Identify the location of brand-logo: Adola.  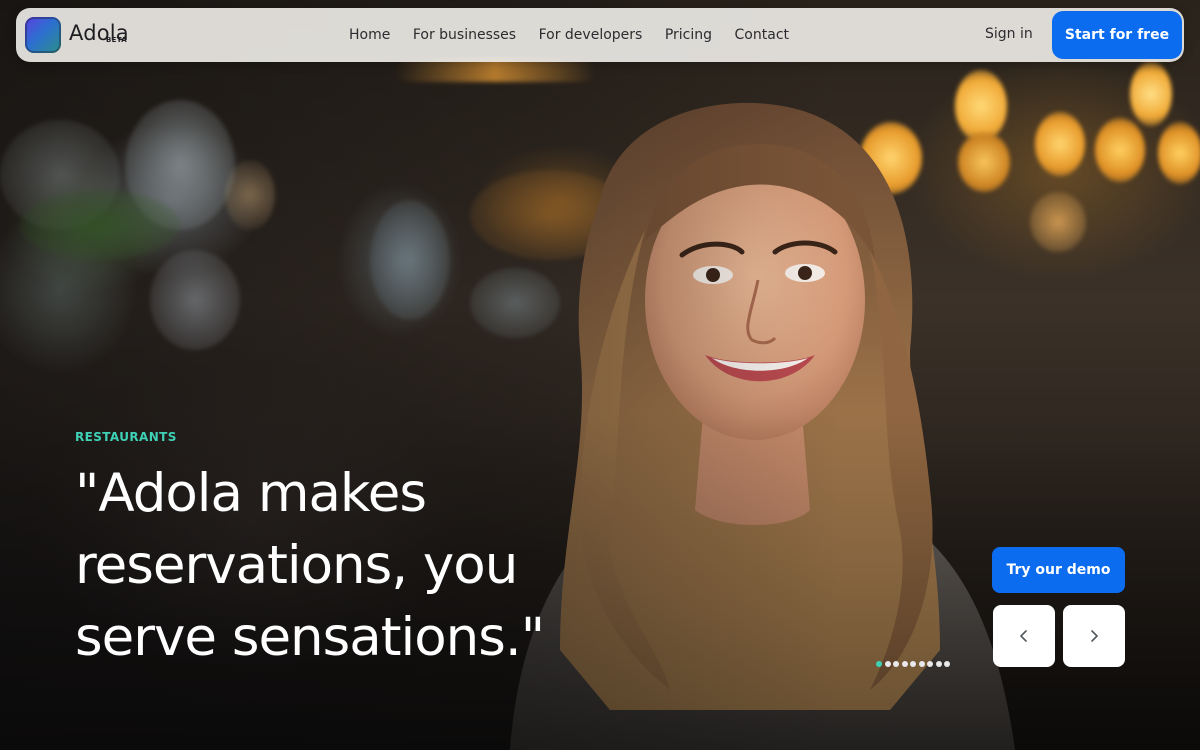
(77, 35).